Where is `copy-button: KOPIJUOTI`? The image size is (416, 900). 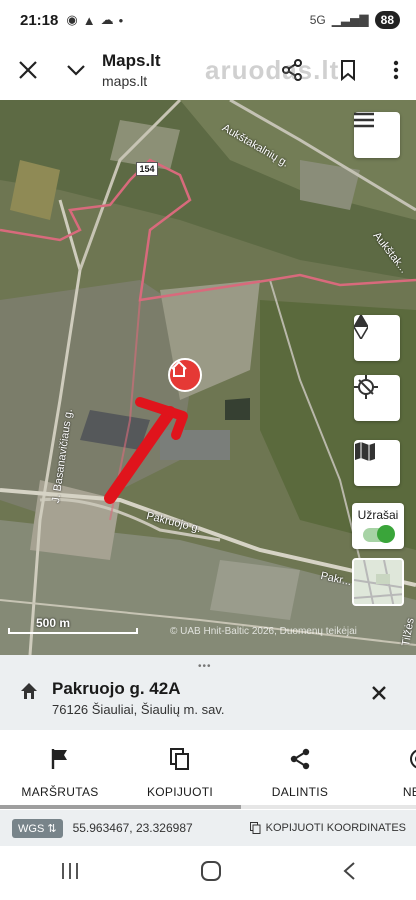 copy-button: KOPIJUOTI is located at coordinates (180, 770).